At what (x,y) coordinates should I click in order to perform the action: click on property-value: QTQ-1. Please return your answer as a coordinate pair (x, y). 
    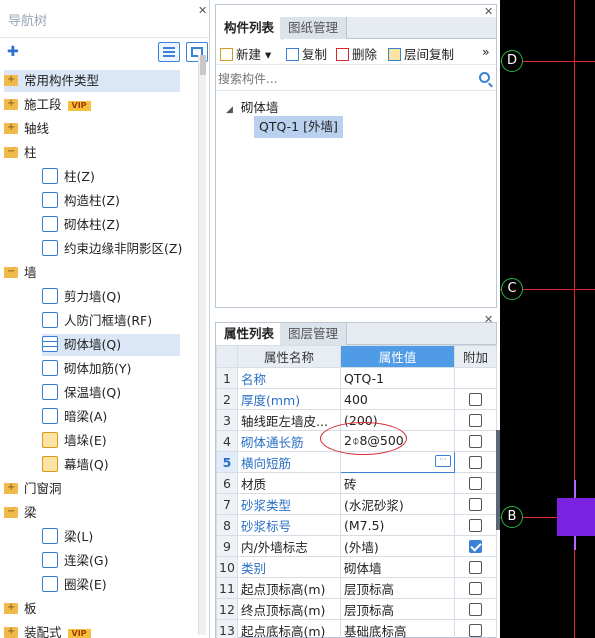
    Looking at the image, I should click on (397, 378).